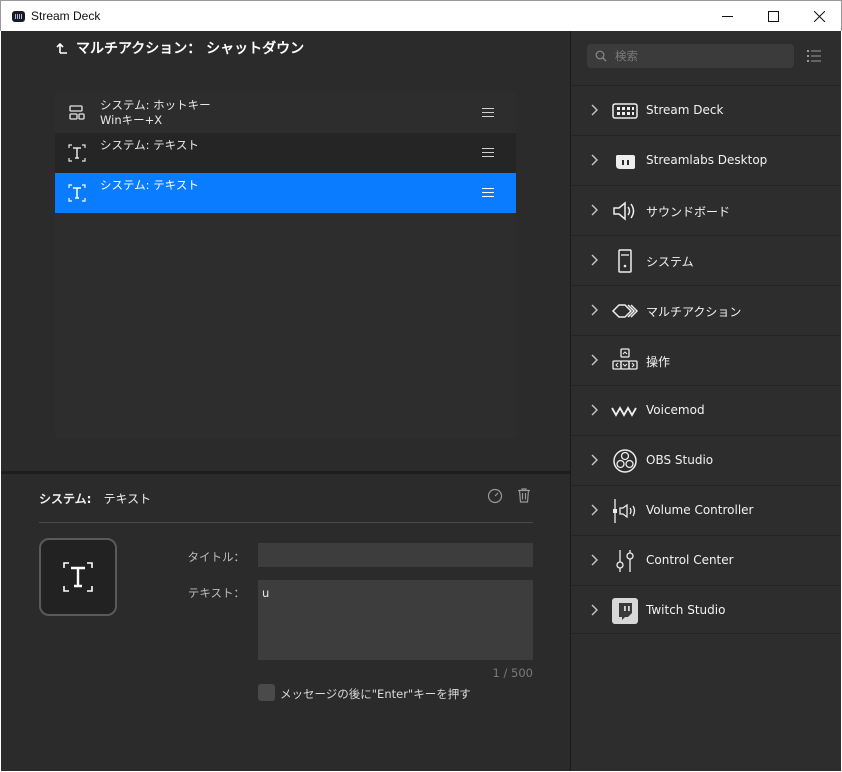  What do you see at coordinates (624, 211) in the screenshot?
I see `speaker-icon` at bounding box center [624, 211].